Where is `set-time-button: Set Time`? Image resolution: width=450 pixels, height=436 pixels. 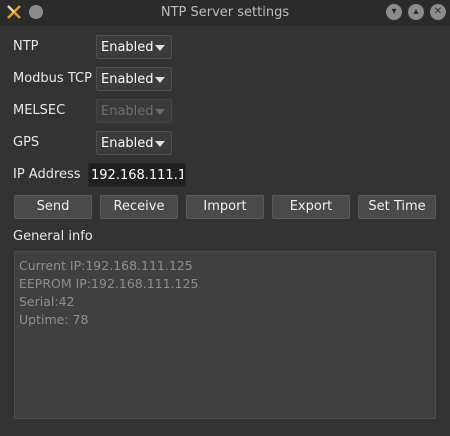 set-time-button: Set Time is located at coordinates (397, 207).